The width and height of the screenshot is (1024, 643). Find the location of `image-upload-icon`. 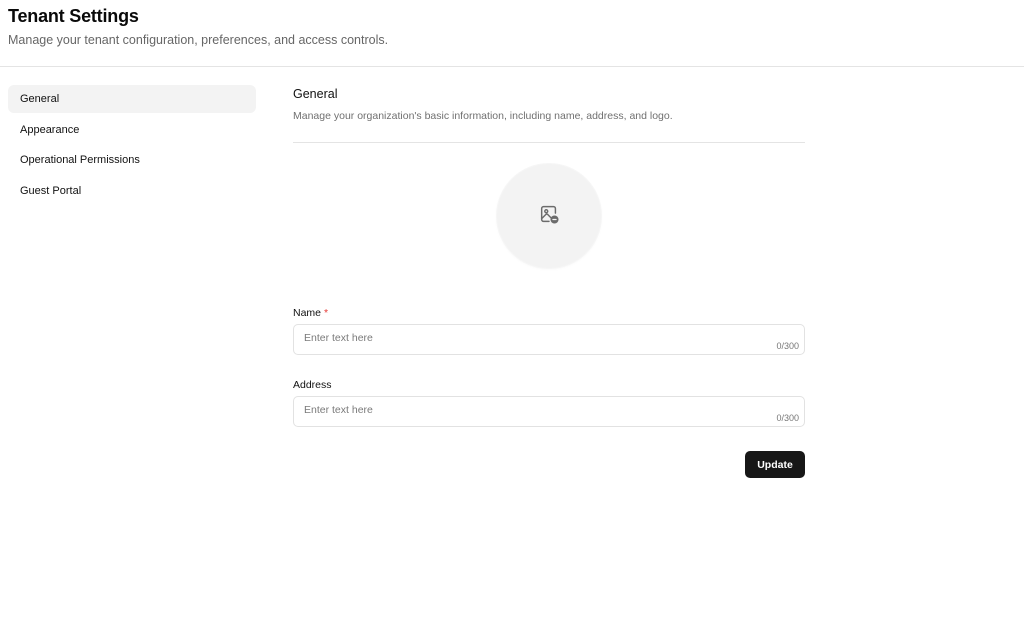

image-upload-icon is located at coordinates (549, 216).